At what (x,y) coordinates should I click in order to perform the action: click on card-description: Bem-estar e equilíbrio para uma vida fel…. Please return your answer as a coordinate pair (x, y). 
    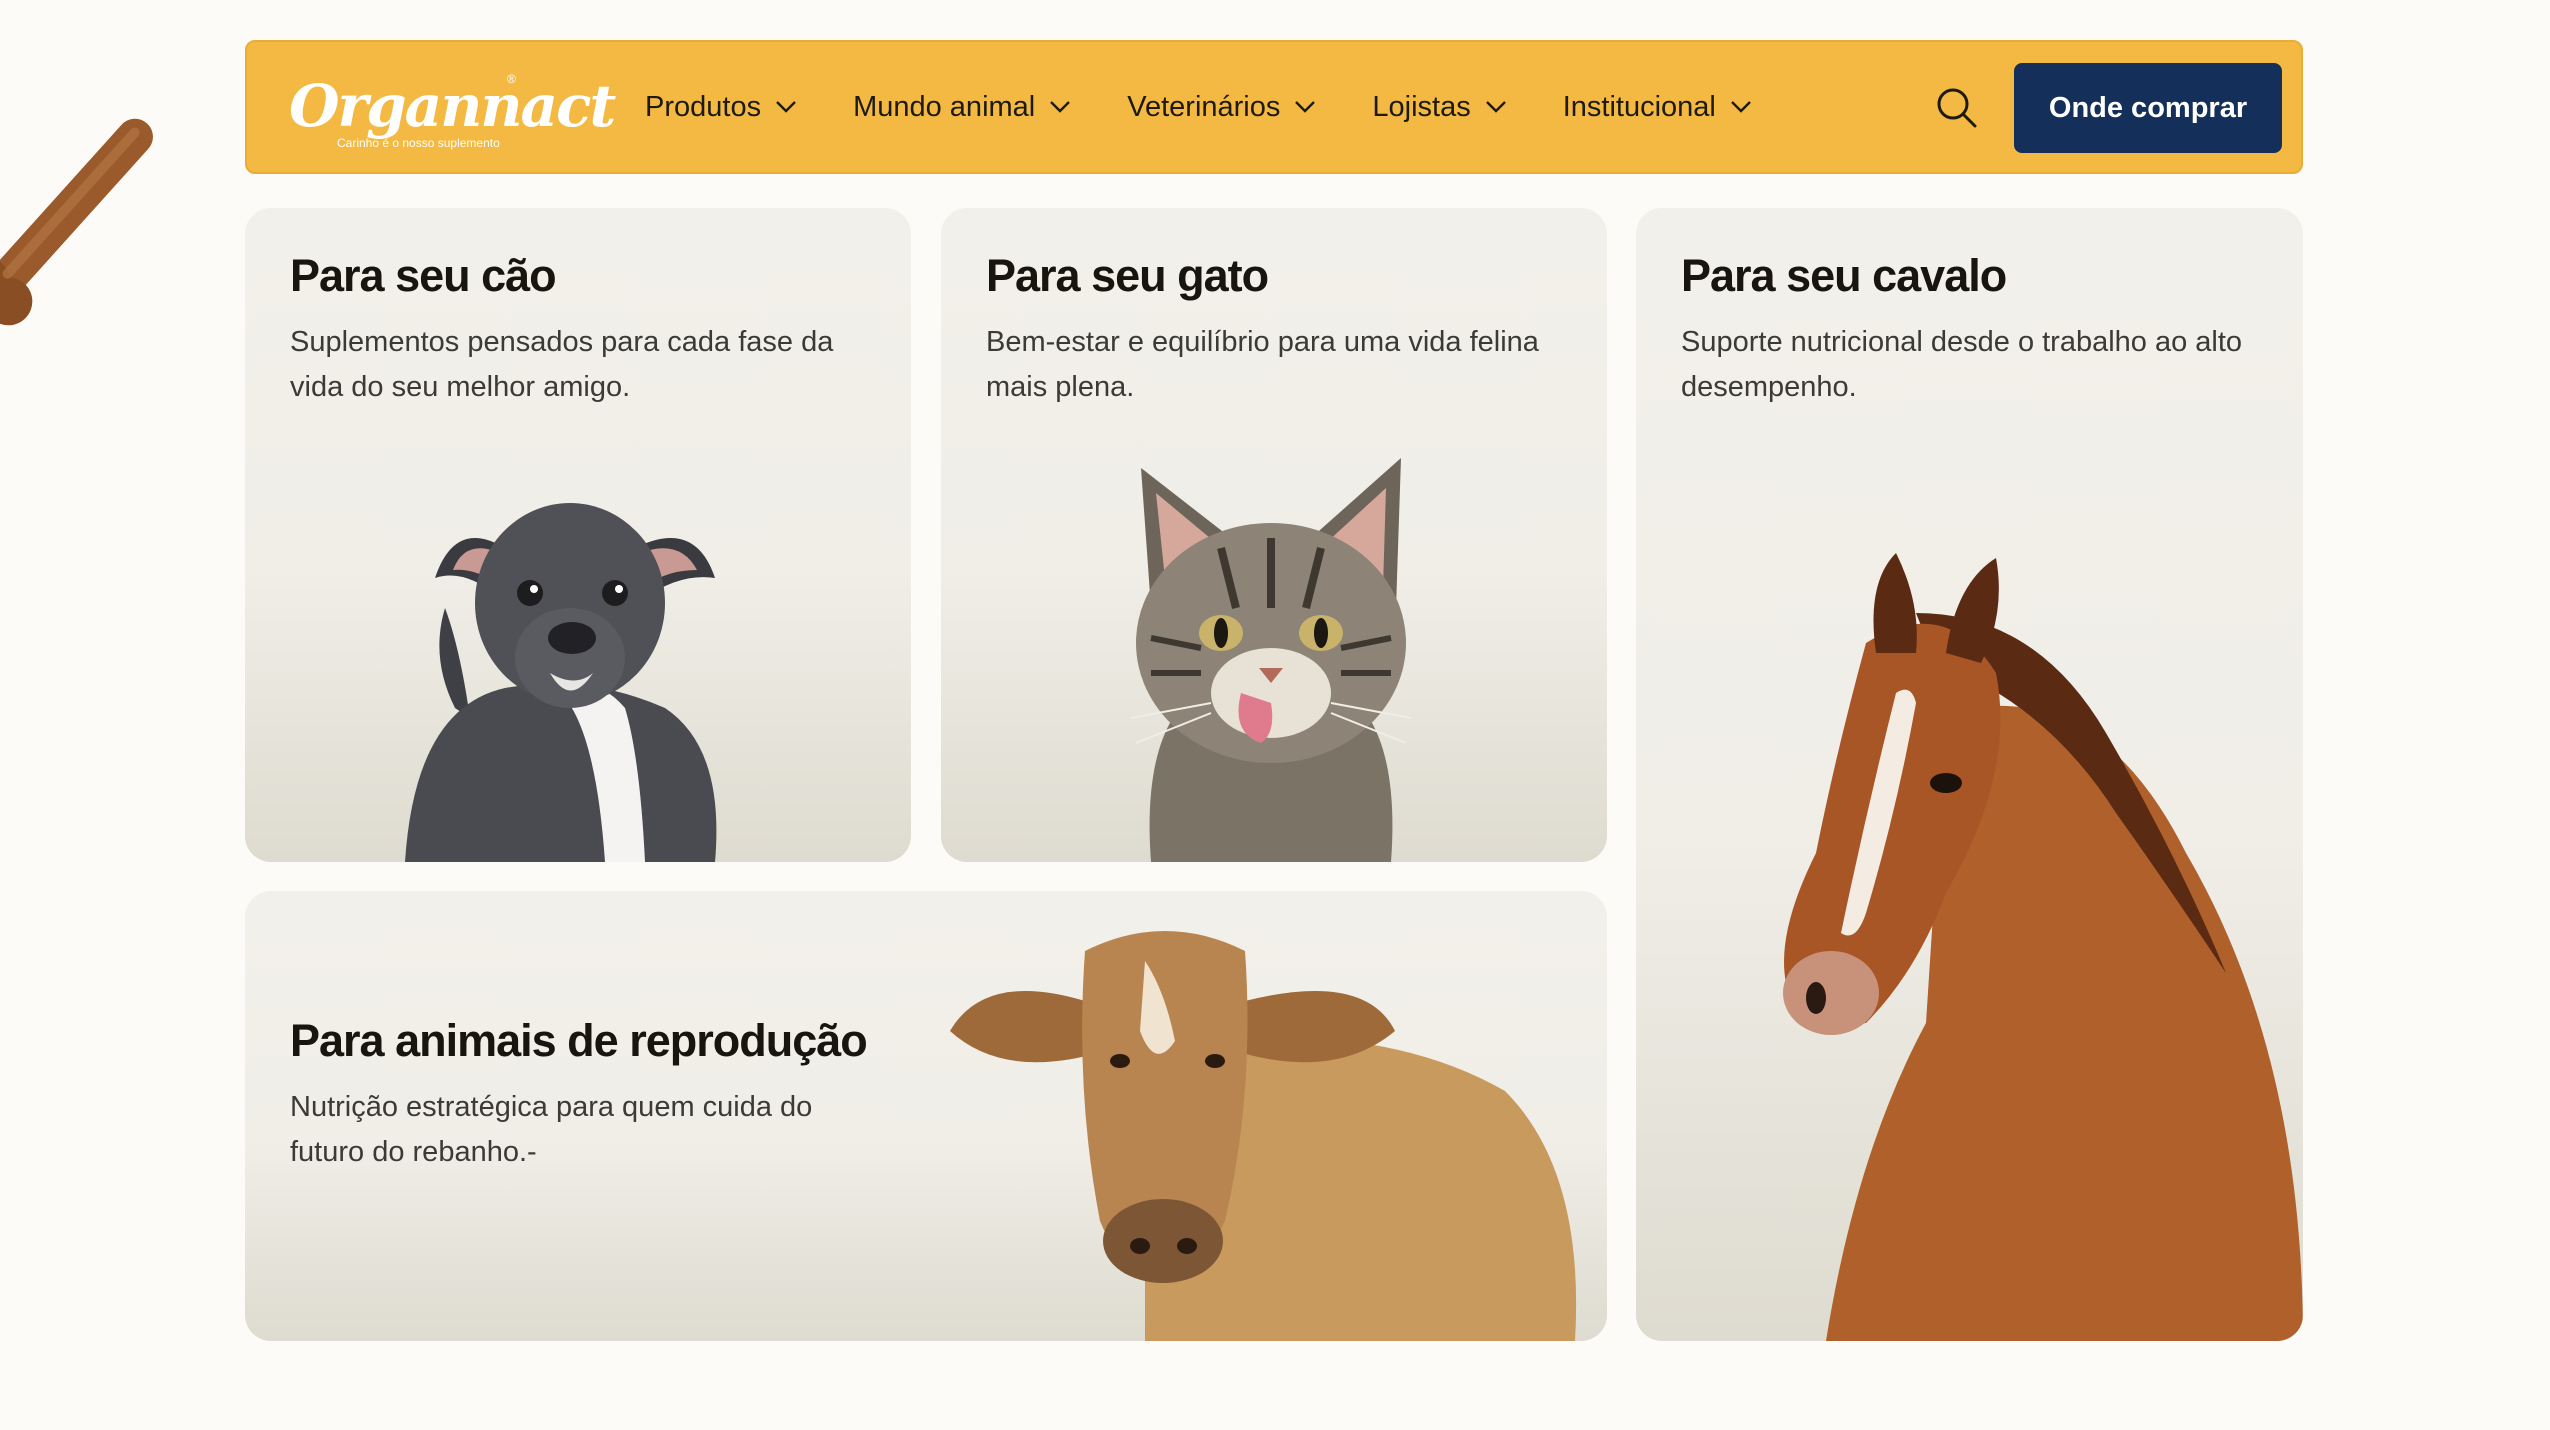
    Looking at the image, I should click on (1262, 364).